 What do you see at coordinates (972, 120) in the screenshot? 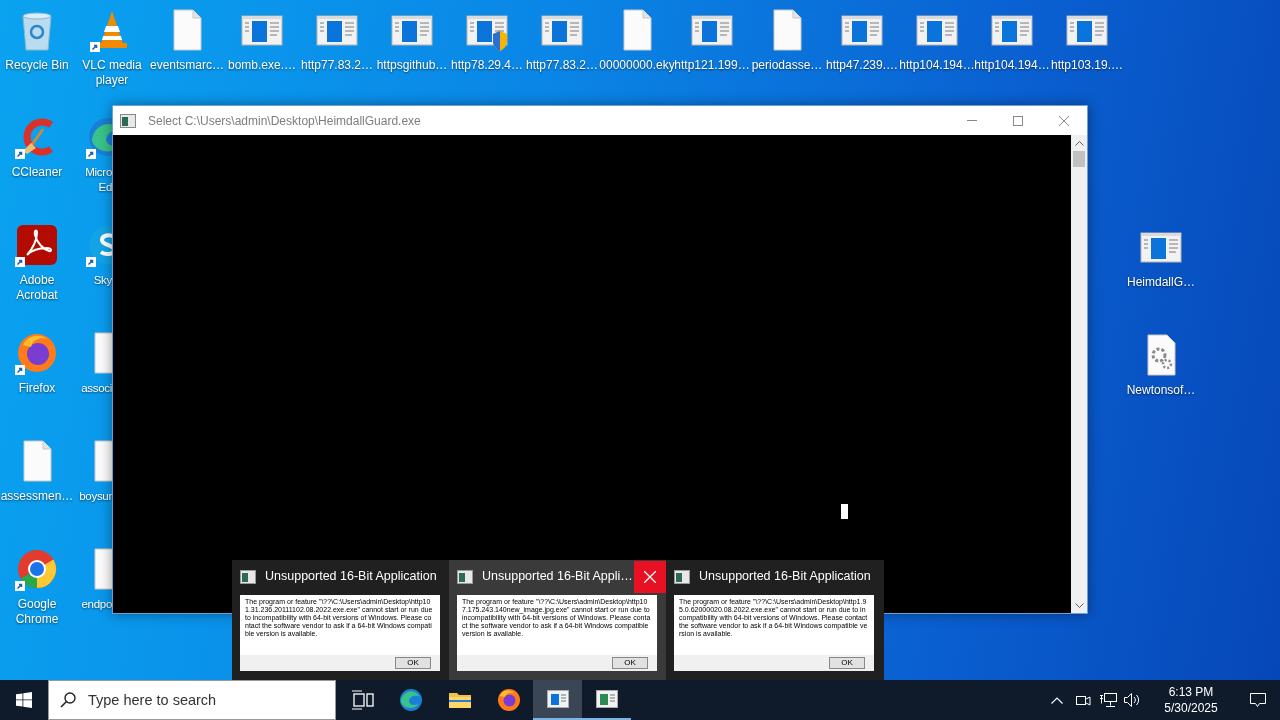
I see `minimize-icon` at bounding box center [972, 120].